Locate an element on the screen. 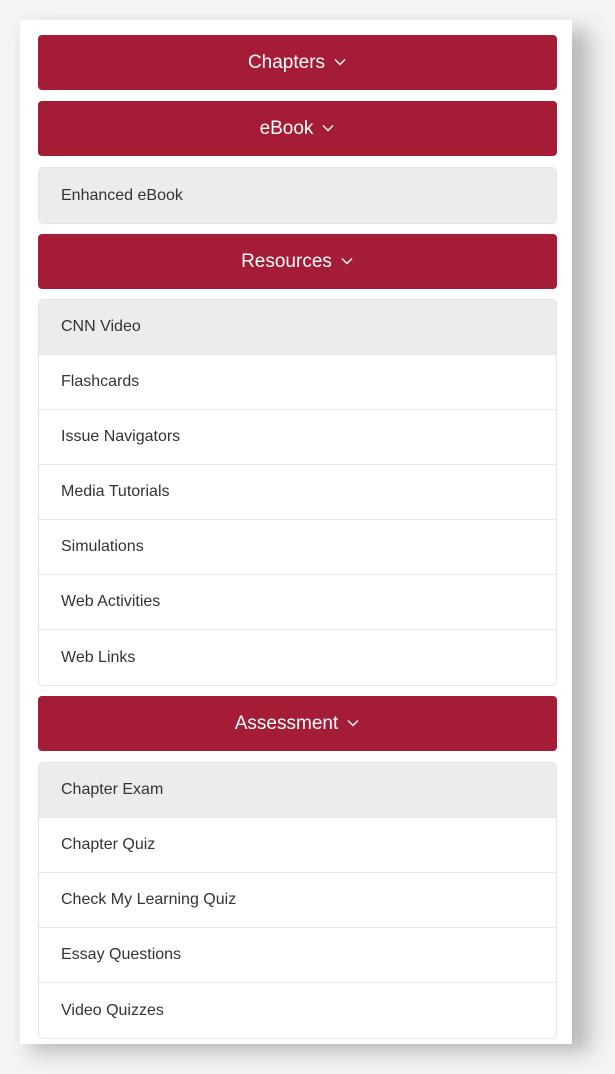 The height and width of the screenshot is (1074, 615). list-item-video-quizzes: Video Quizzes is located at coordinates (297, 1010).